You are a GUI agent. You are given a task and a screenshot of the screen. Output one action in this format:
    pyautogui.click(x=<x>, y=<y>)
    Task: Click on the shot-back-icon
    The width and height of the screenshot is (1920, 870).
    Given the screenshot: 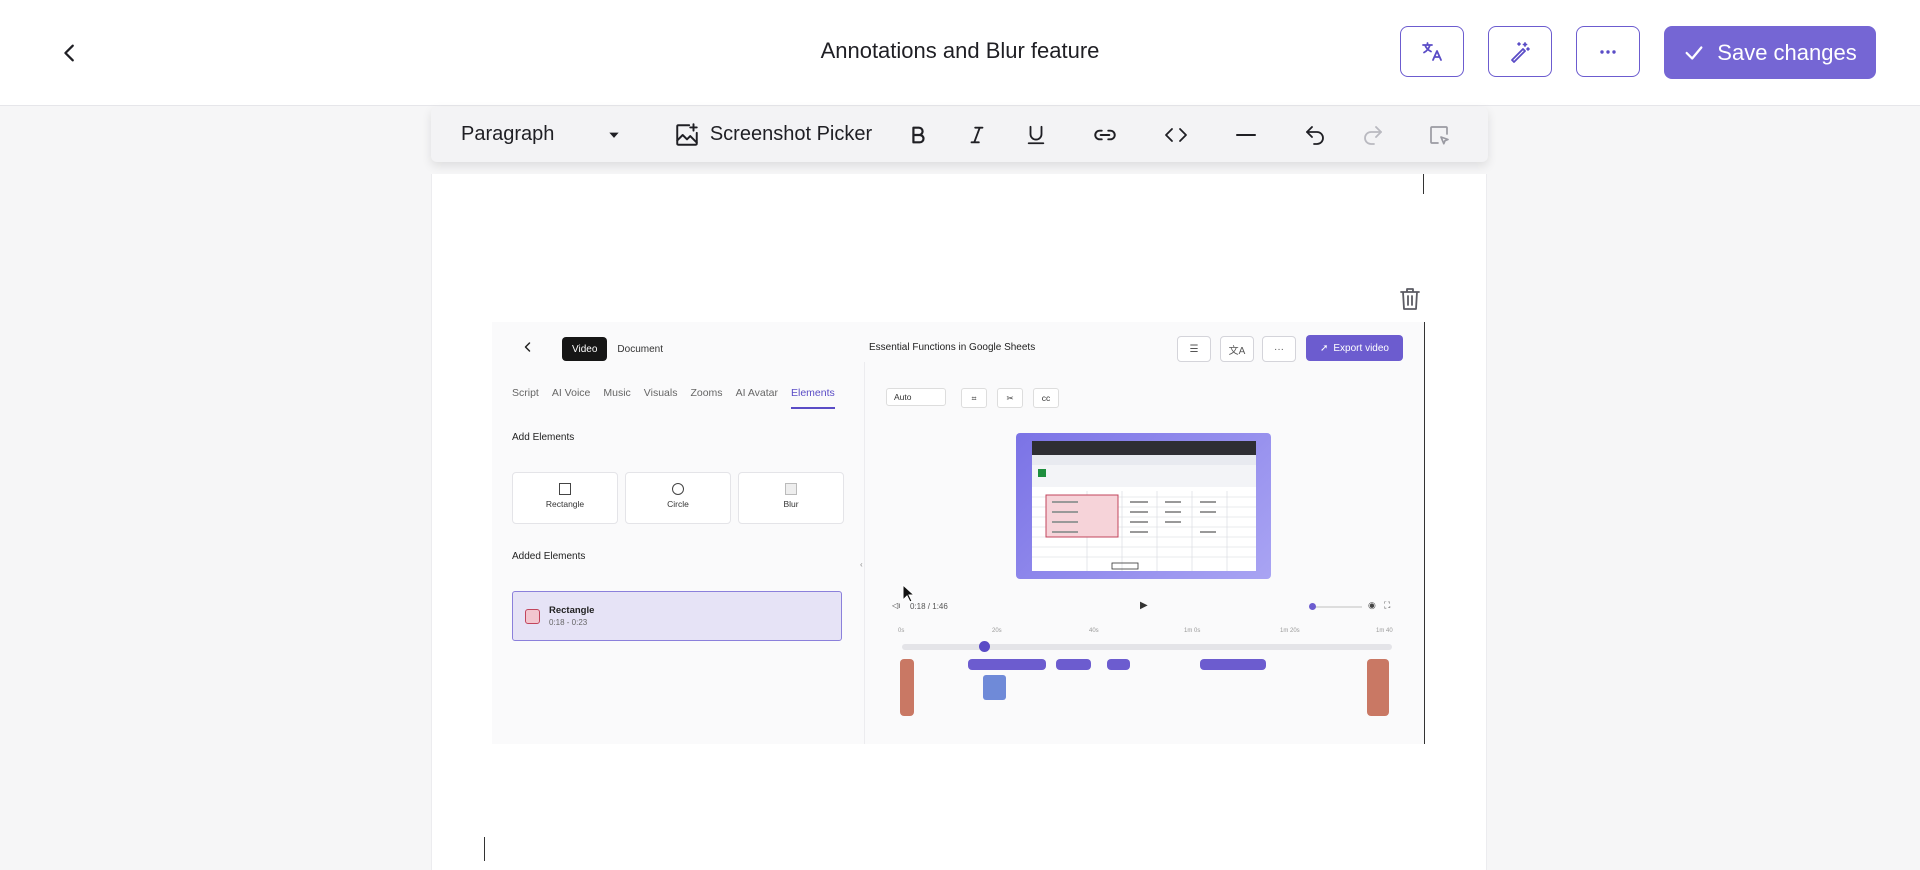 What is the action you would take?
    pyautogui.click(x=528, y=348)
    